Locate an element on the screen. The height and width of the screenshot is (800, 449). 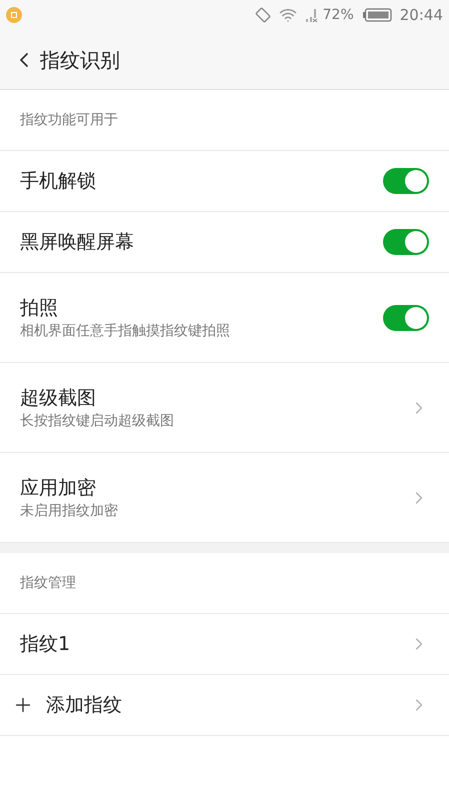
row-label: 指纹1 is located at coordinates (46, 644).